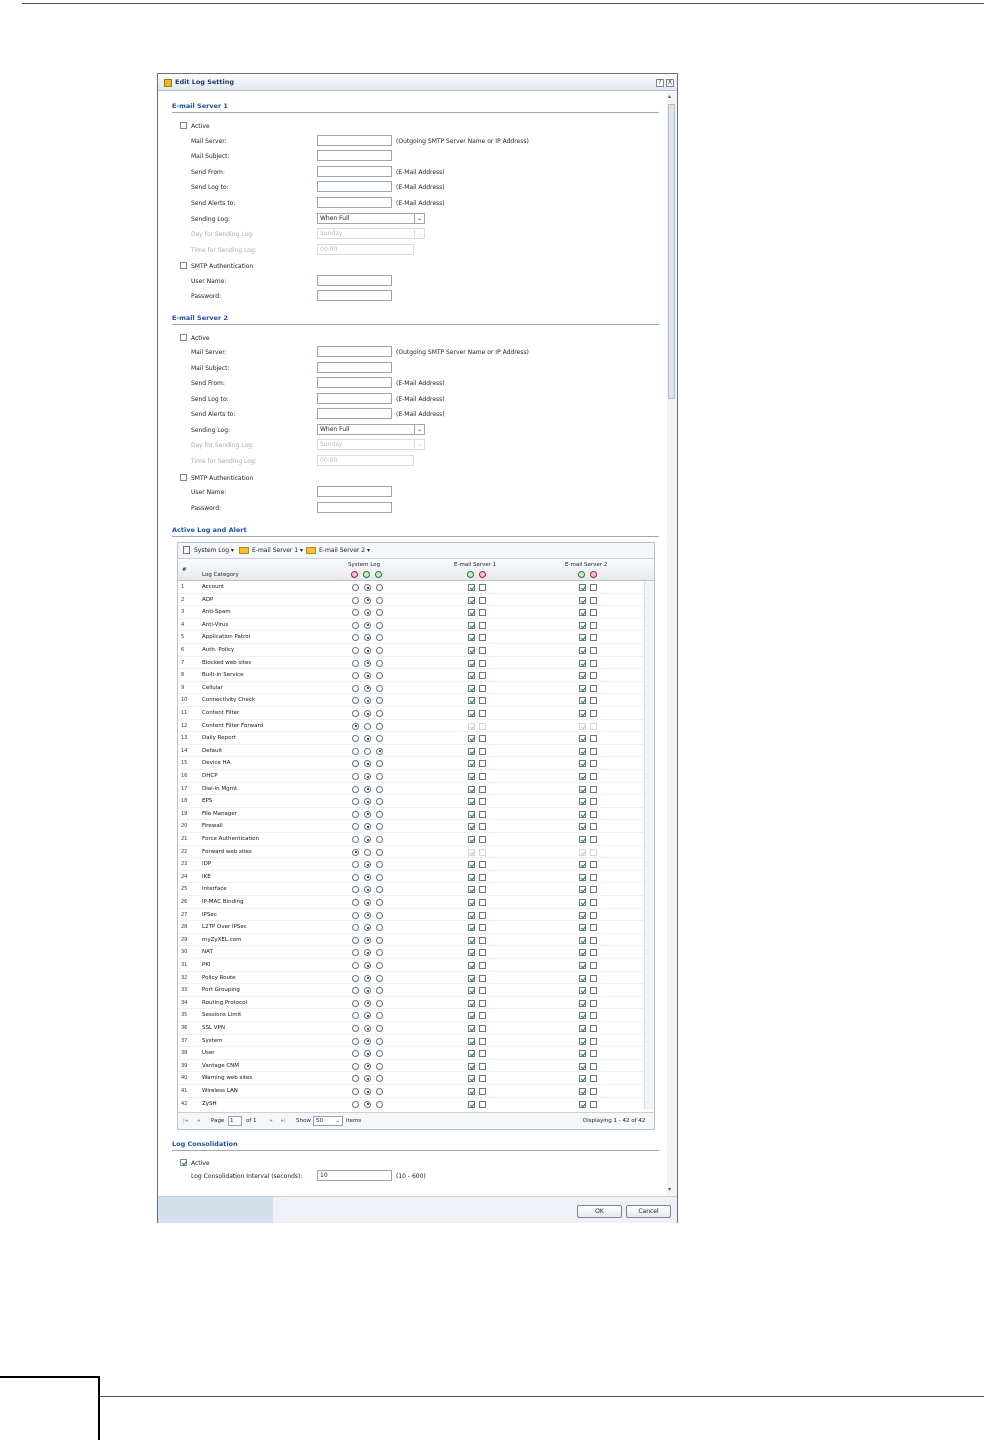 The height and width of the screenshot is (1440, 984). I want to click on server2-send-log-to-input, so click(354, 398).